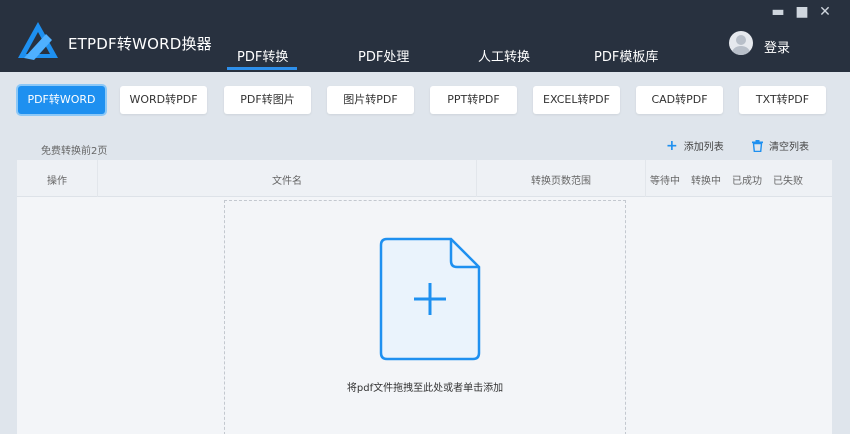 The width and height of the screenshot is (850, 434). Describe the element at coordinates (757, 145) in the screenshot. I see `trash-icon` at that location.